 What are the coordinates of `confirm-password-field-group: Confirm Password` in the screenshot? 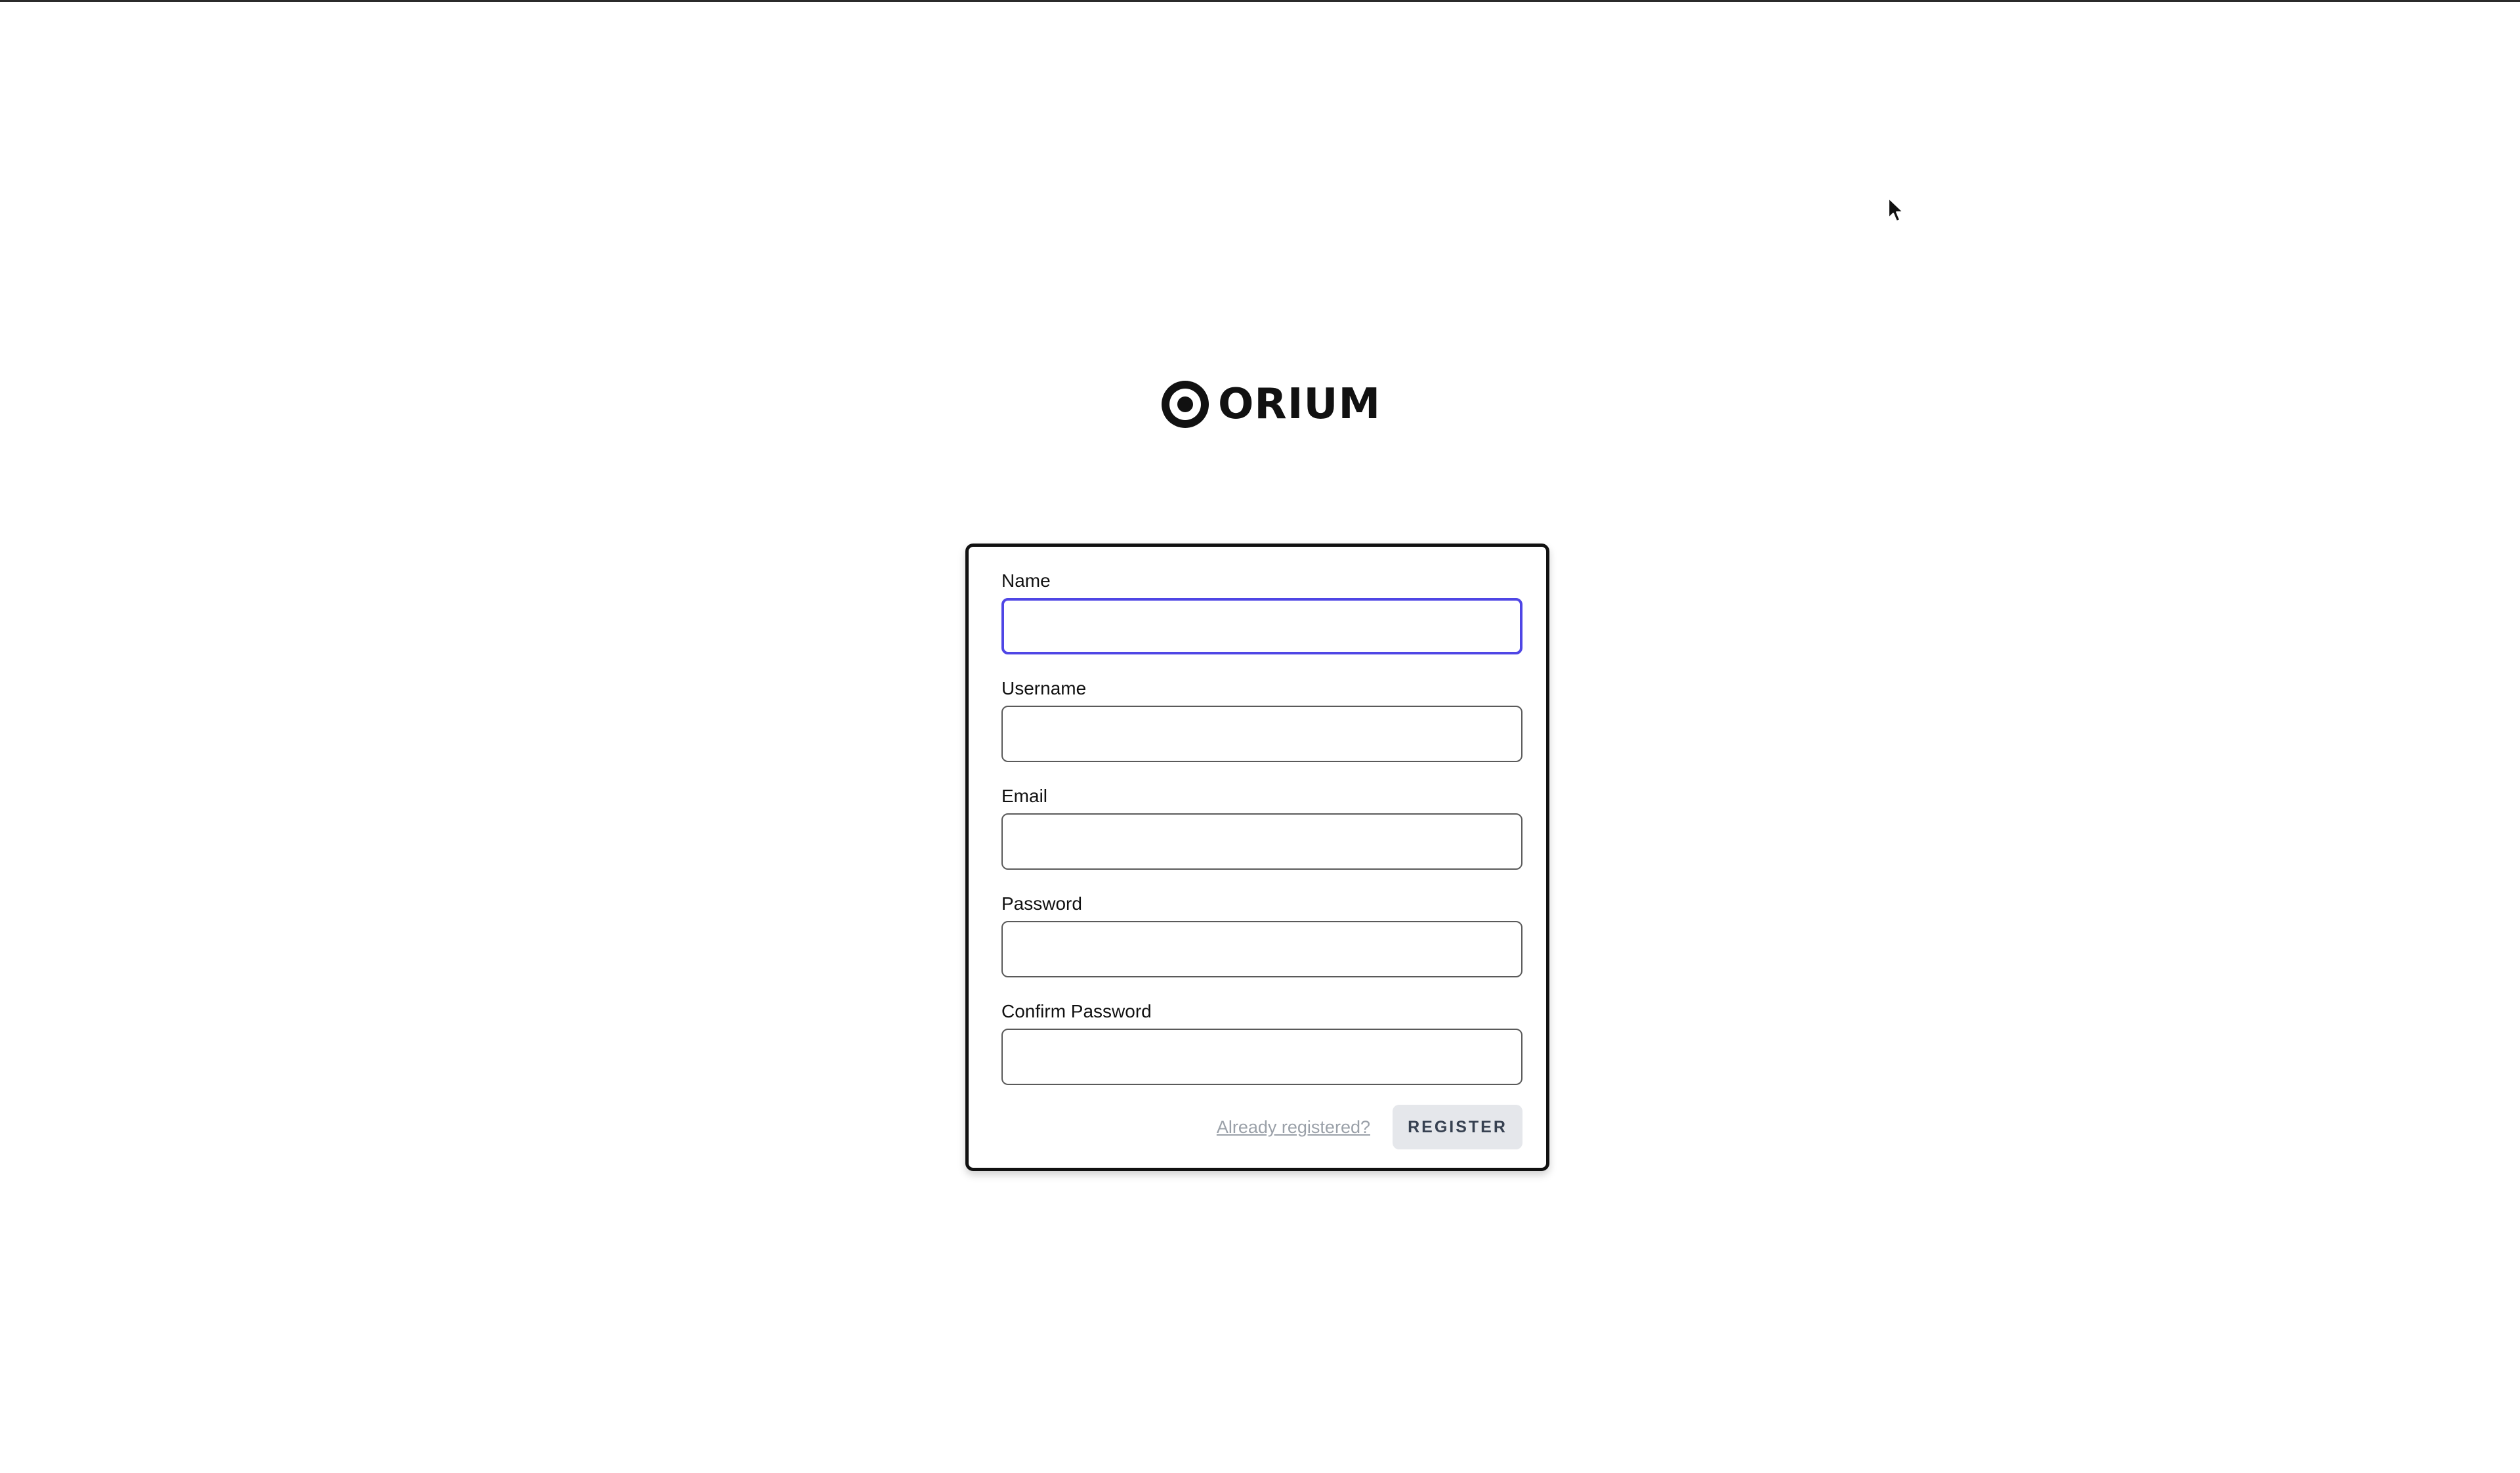 It's located at (1261, 1041).